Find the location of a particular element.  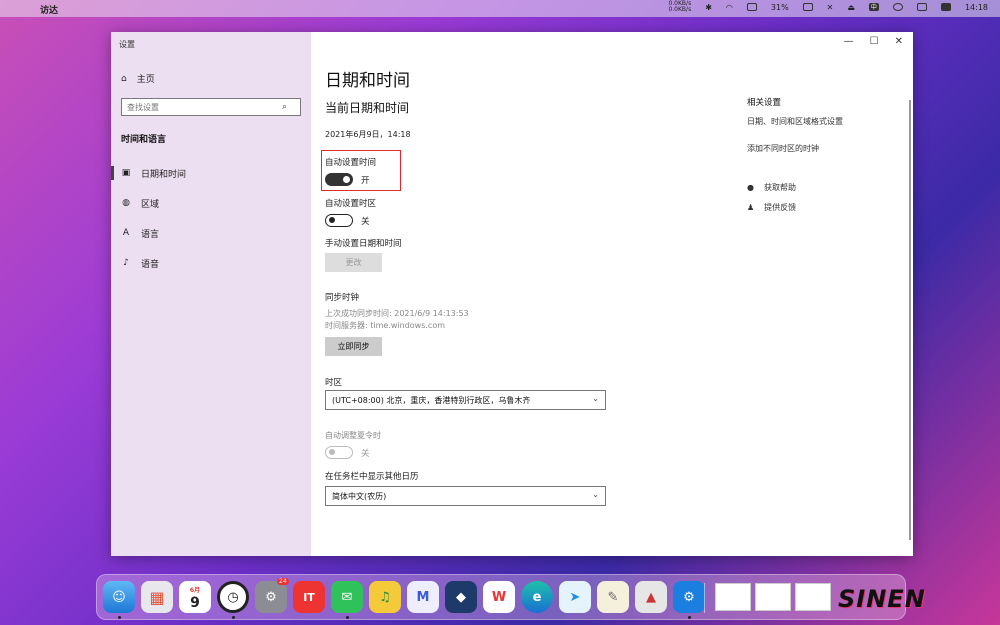

news-icon: IT is located at coordinates (309, 597).